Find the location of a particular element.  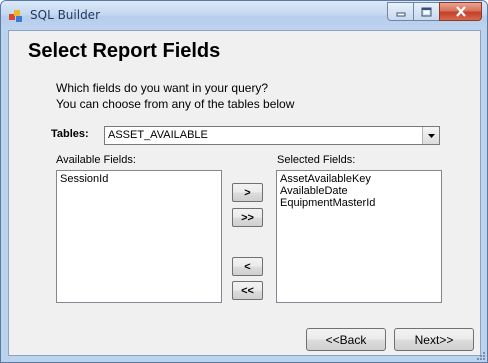

maximize-icon is located at coordinates (426, 11).